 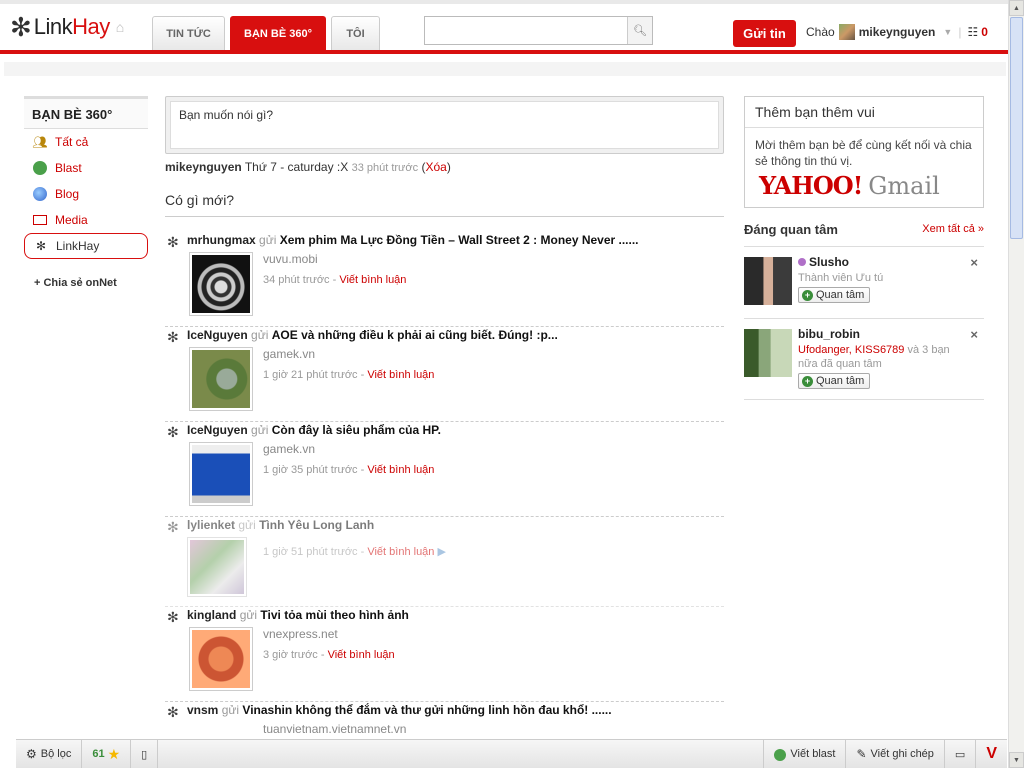 I want to click on feed-title-link: Còn đây là siêu phẩm của HP., so click(x=356, y=430).